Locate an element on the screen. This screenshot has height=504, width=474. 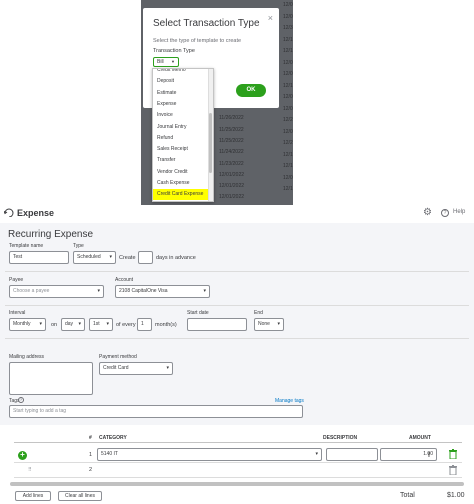
row-number: 1 is located at coordinates (91, 455).